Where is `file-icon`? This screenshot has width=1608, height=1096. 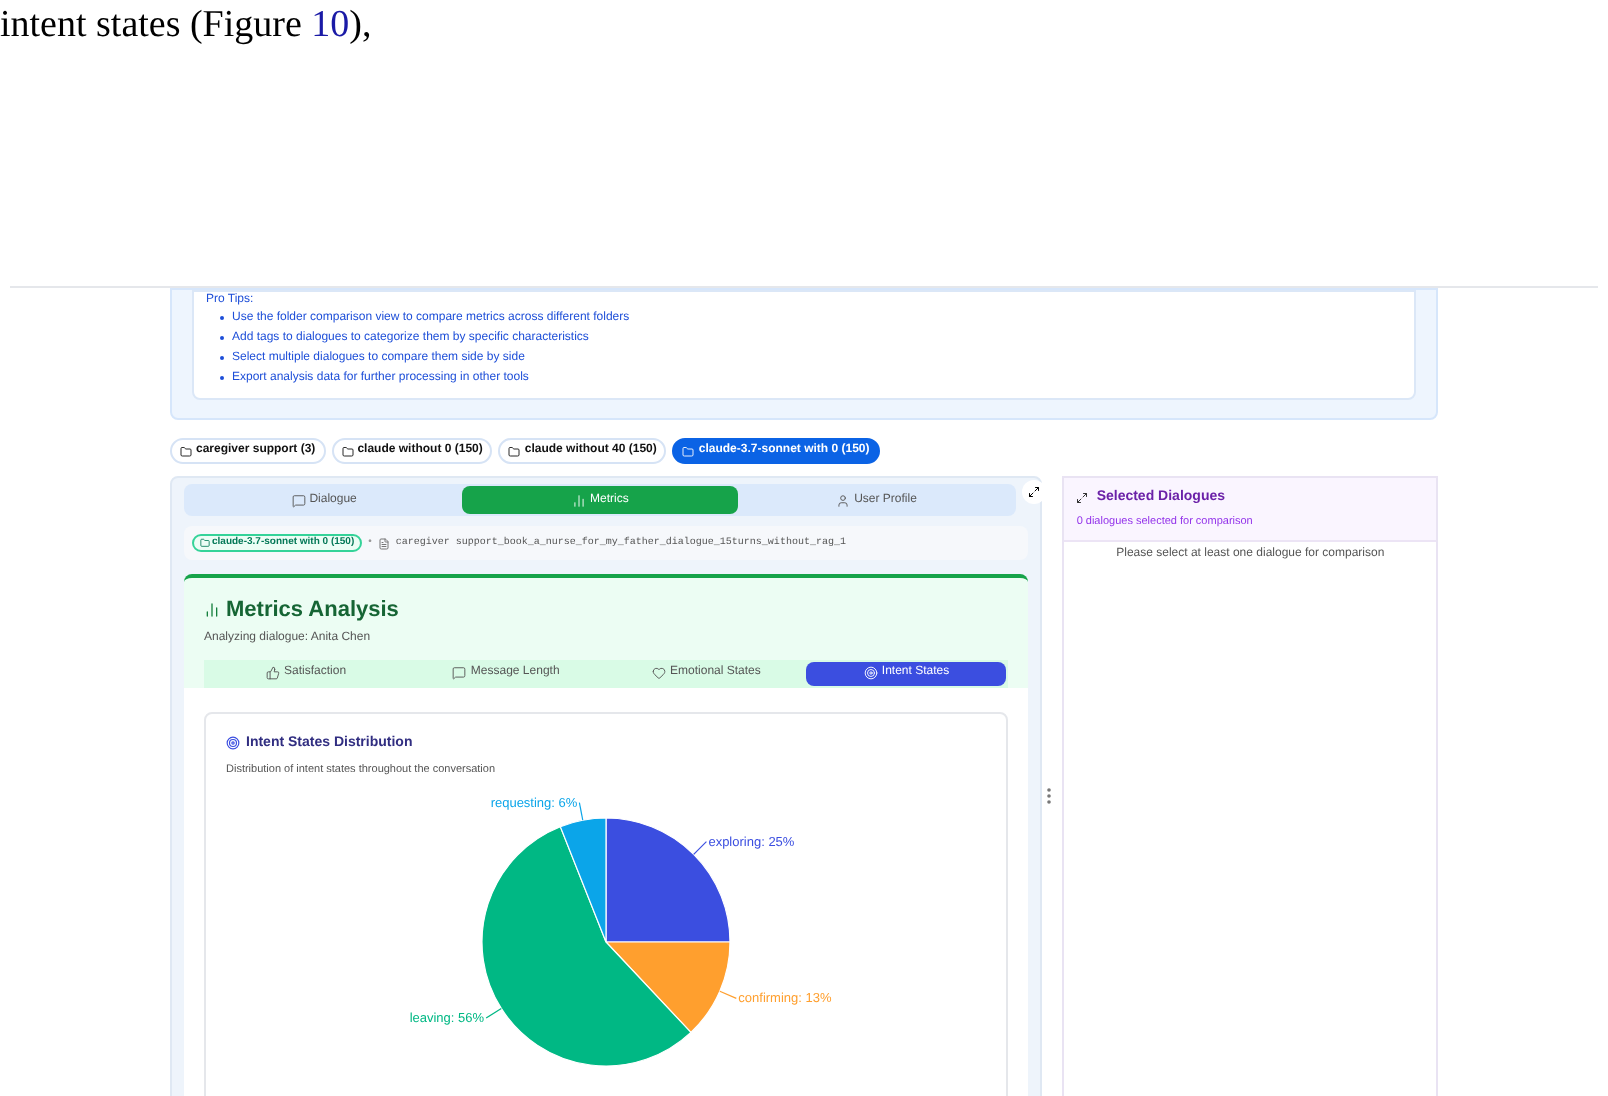 file-icon is located at coordinates (383, 543).